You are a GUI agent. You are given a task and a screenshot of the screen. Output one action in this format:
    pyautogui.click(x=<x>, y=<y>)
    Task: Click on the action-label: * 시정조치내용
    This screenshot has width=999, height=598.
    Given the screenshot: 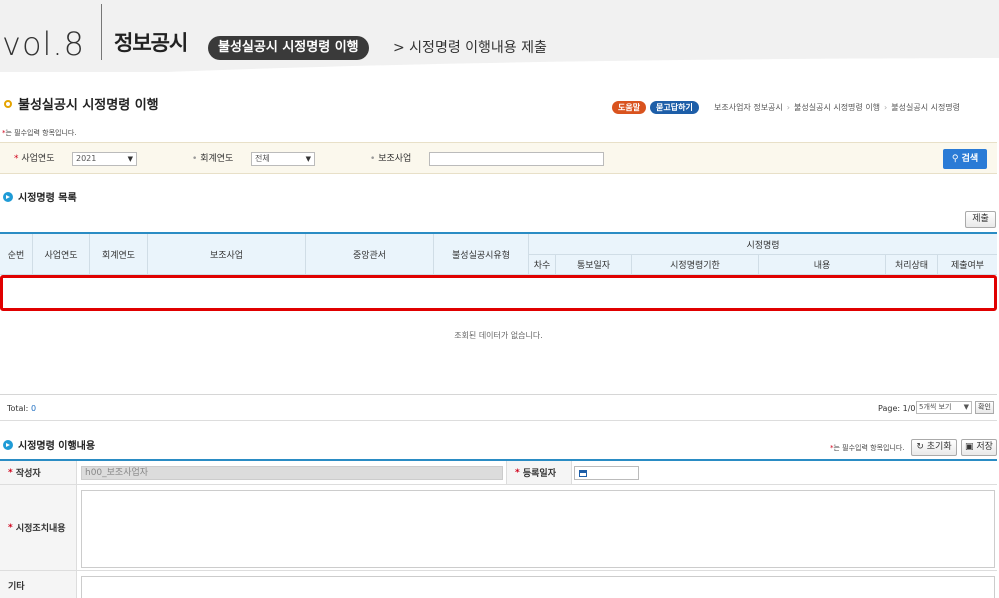 What is the action you would take?
    pyautogui.click(x=38, y=528)
    